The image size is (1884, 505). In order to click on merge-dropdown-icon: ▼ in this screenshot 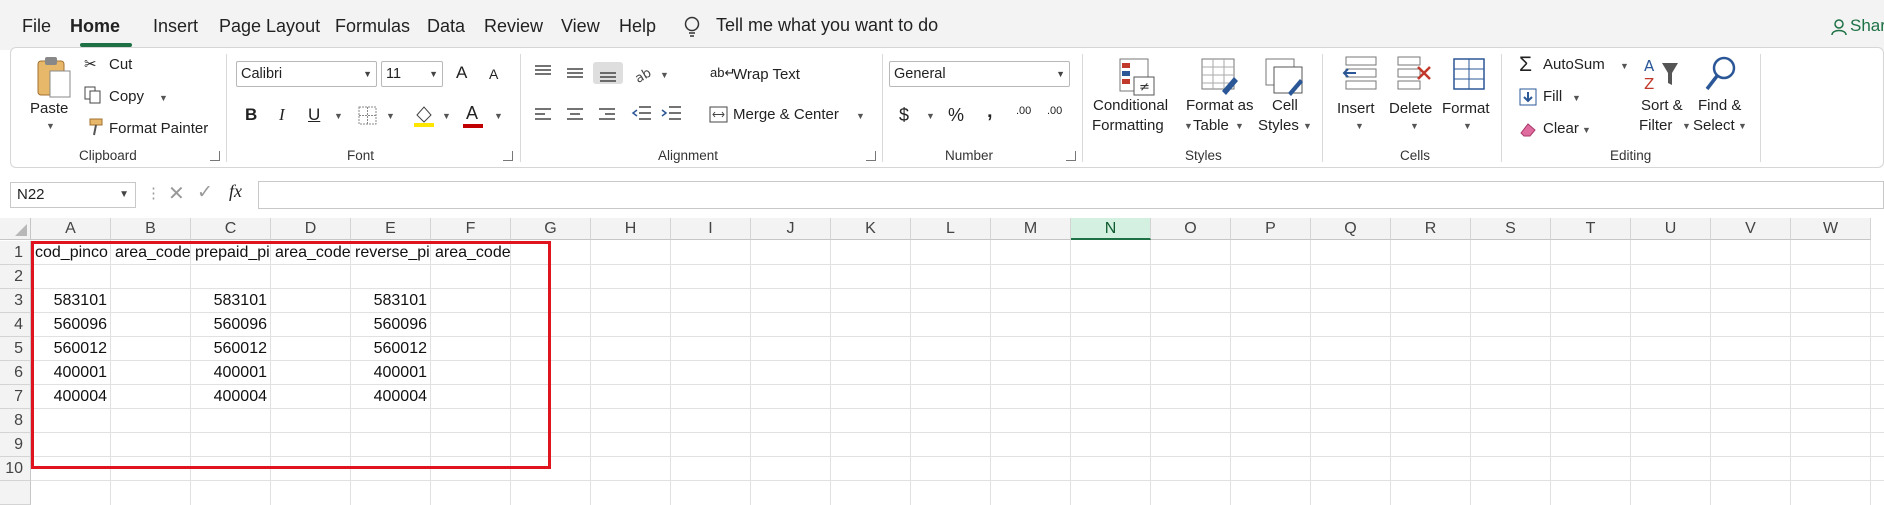, I will do `click(860, 116)`.